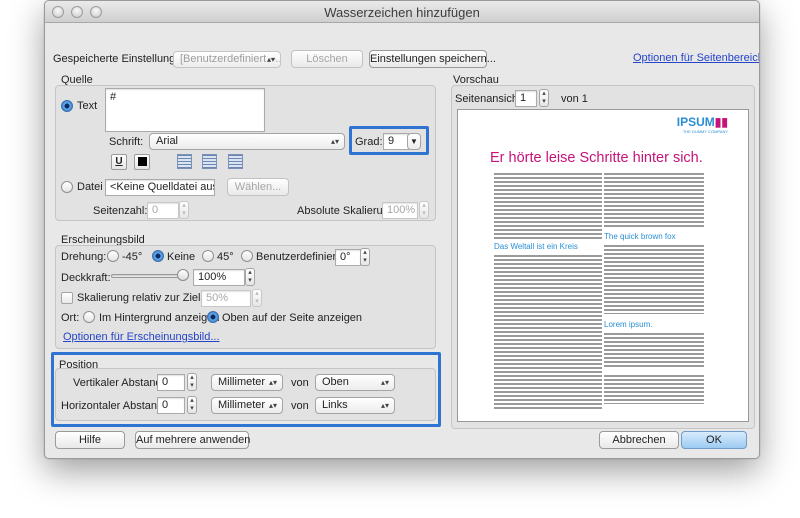  I want to click on rotation-none-label: Keine, so click(181, 257).